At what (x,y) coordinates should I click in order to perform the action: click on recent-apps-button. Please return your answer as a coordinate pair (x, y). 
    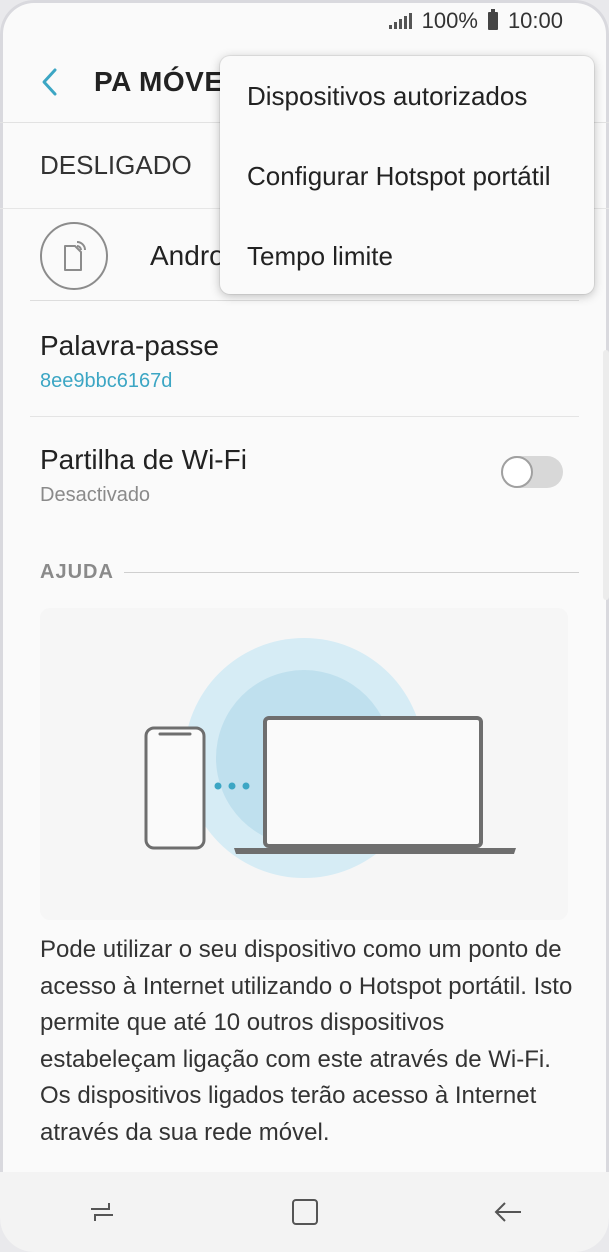
    Looking at the image, I should click on (102, 1212).